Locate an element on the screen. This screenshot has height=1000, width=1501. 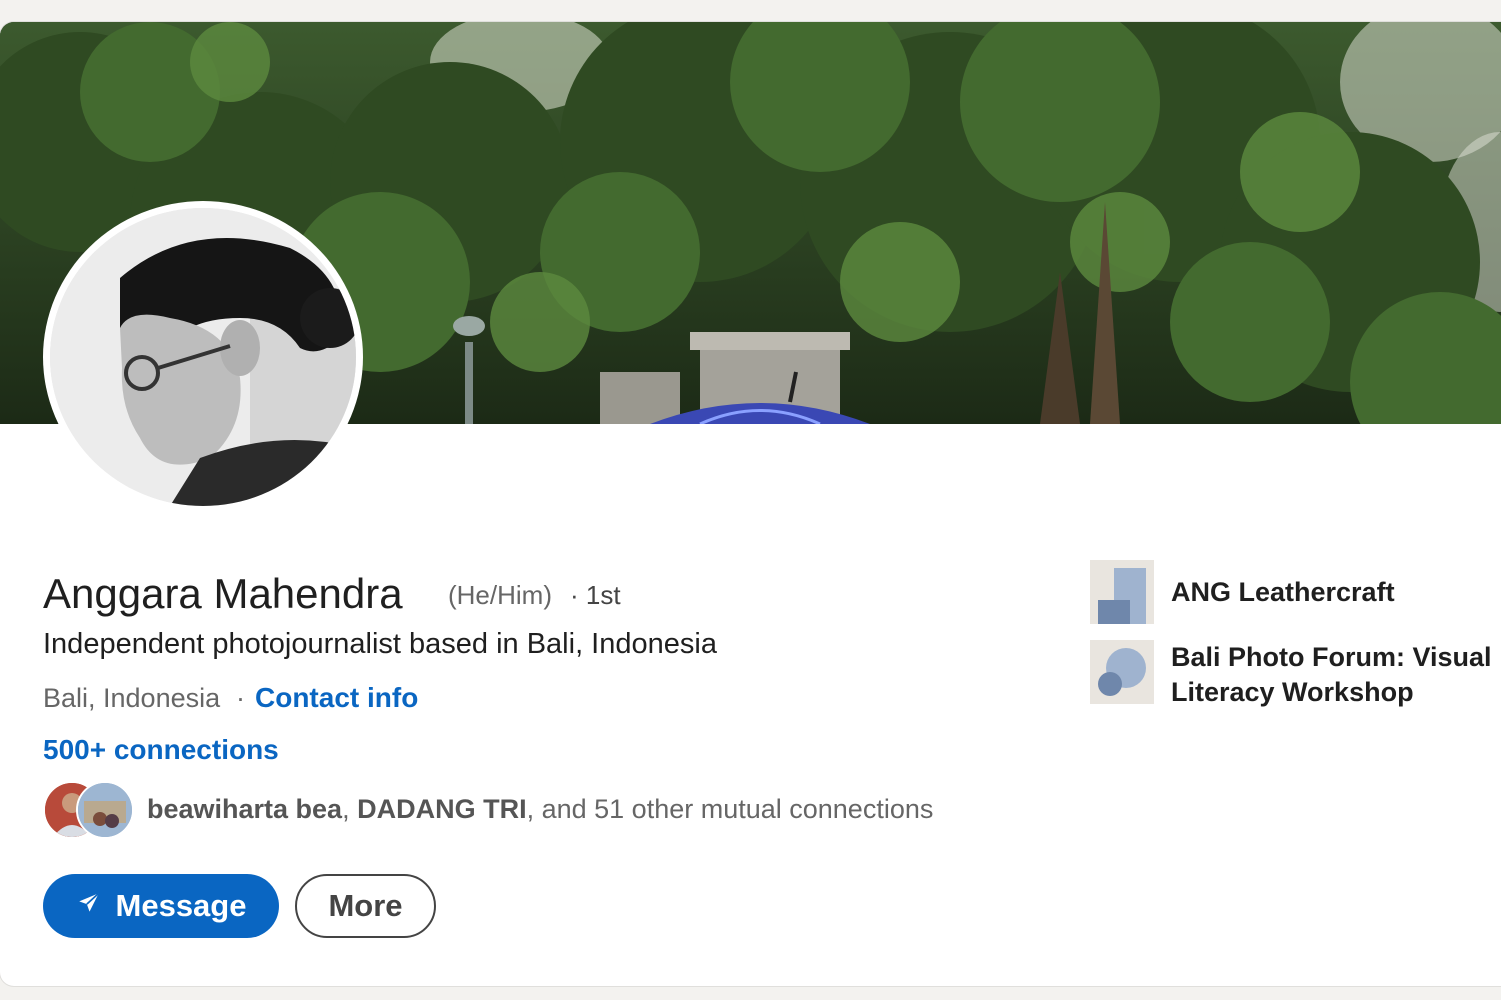
more-button: More is located at coordinates (365, 906).